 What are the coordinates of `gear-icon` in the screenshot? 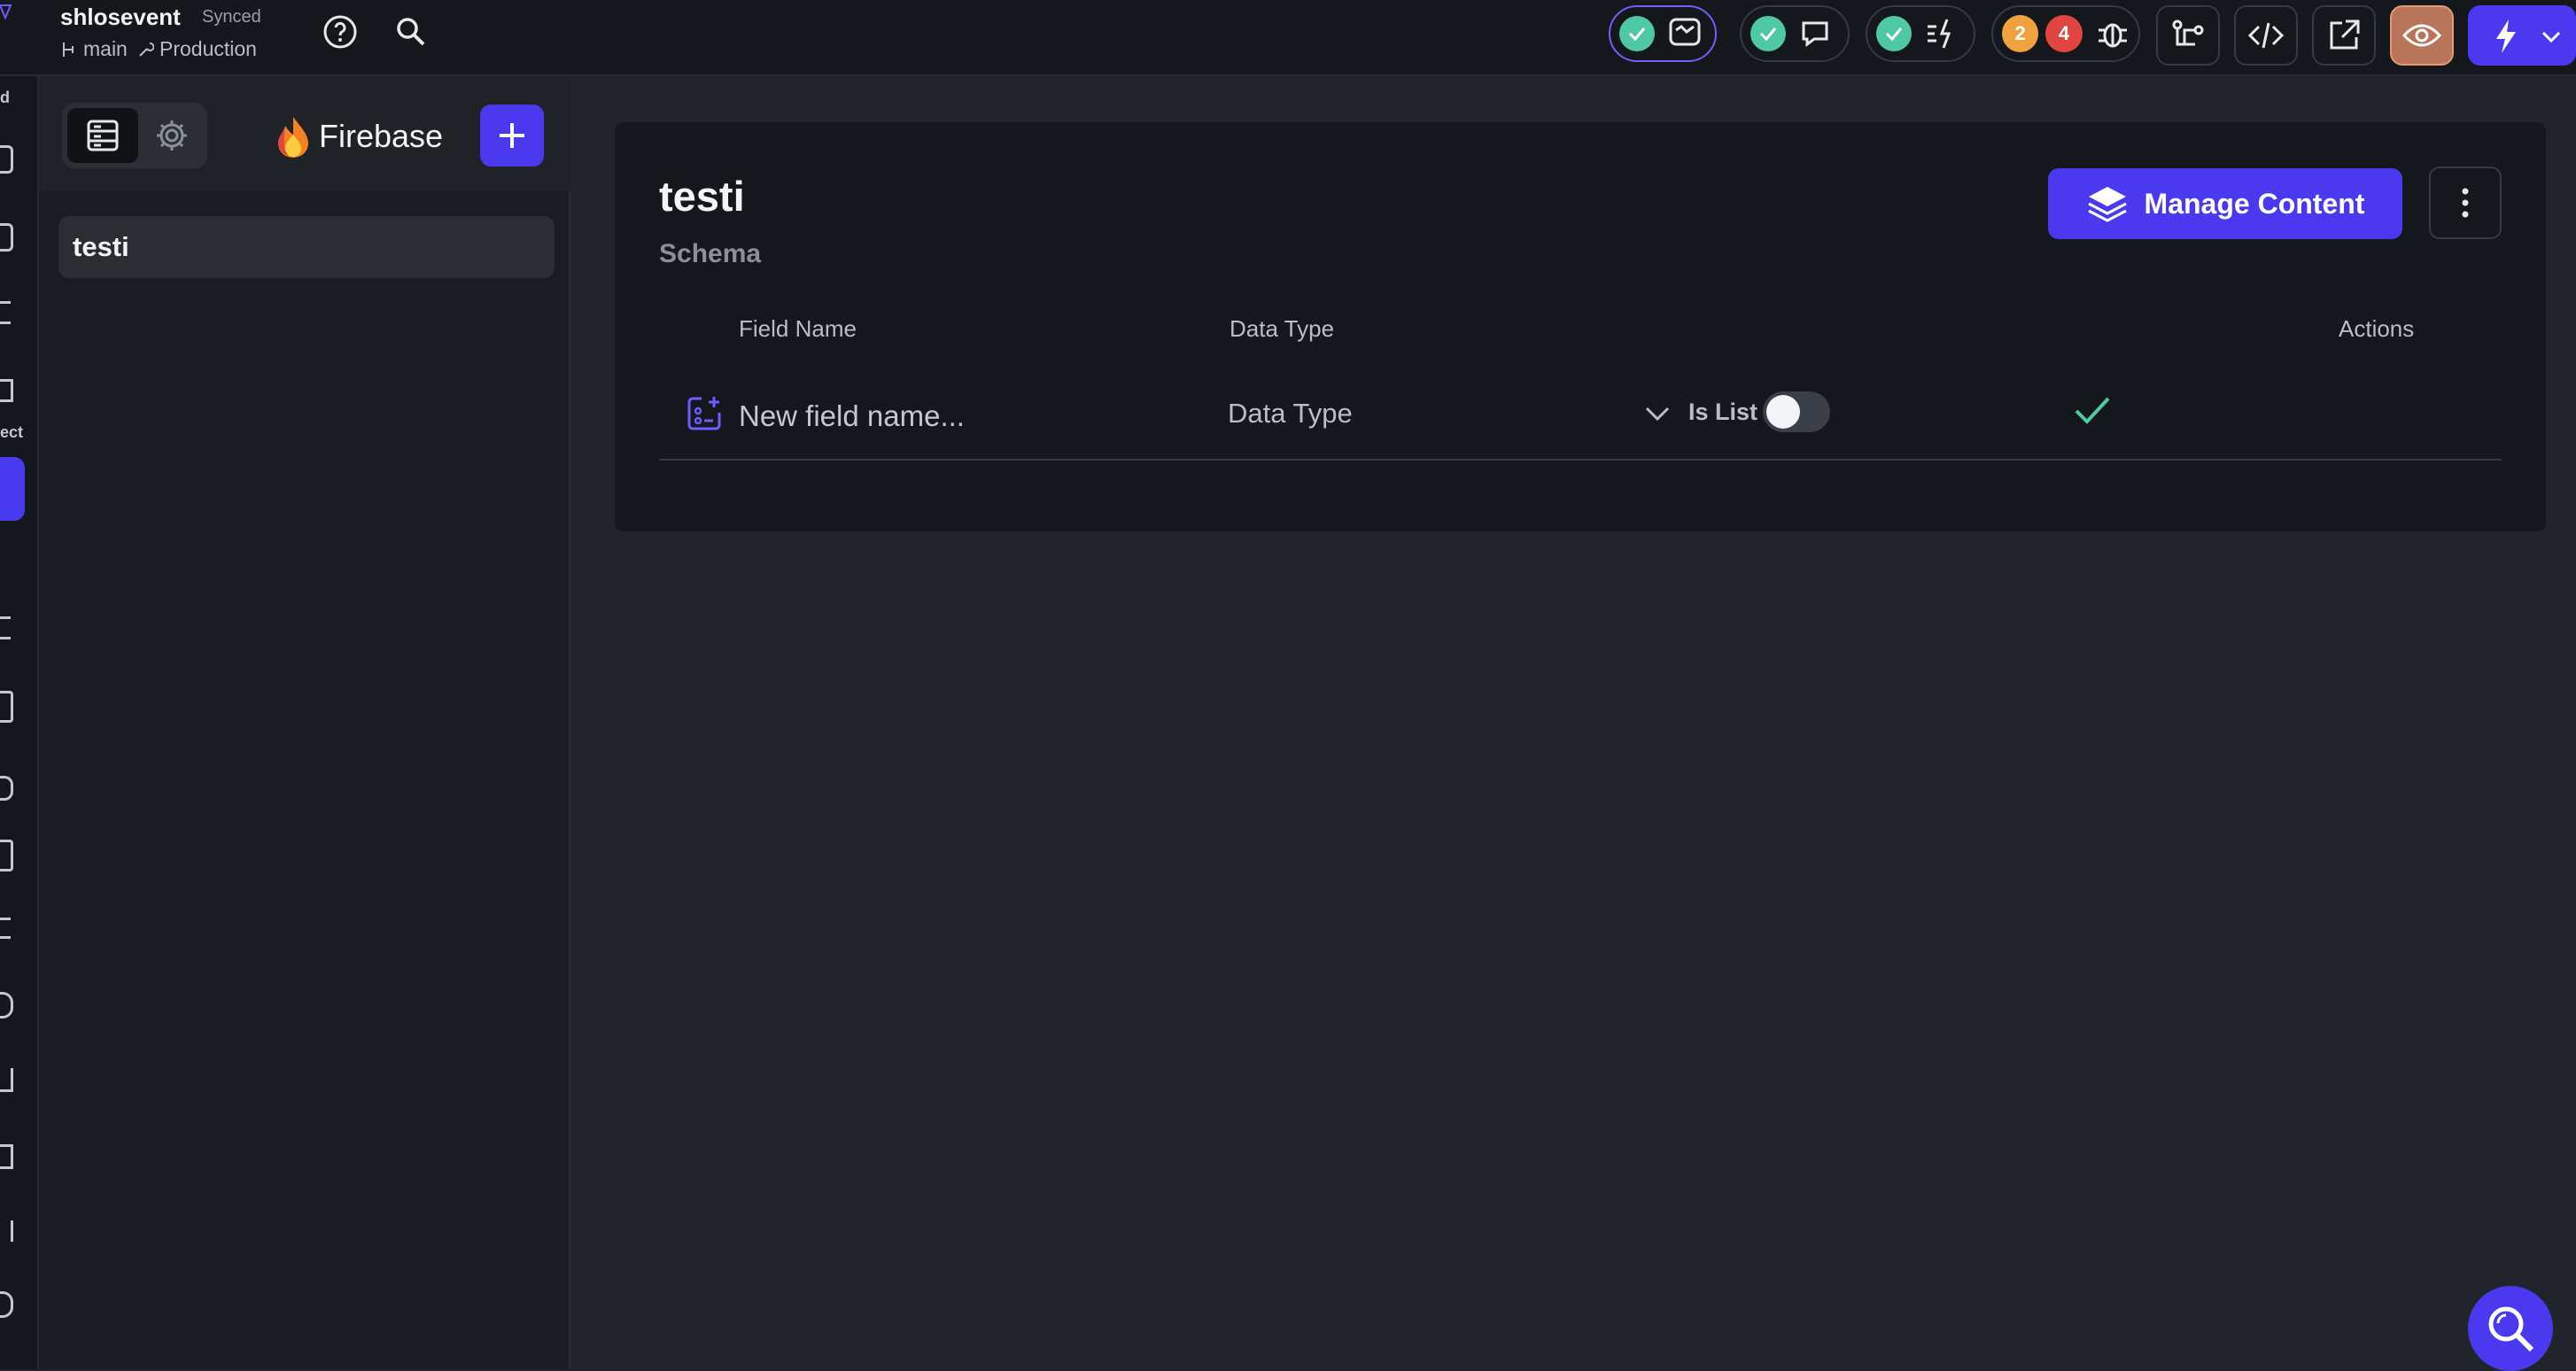 It's located at (172, 135).